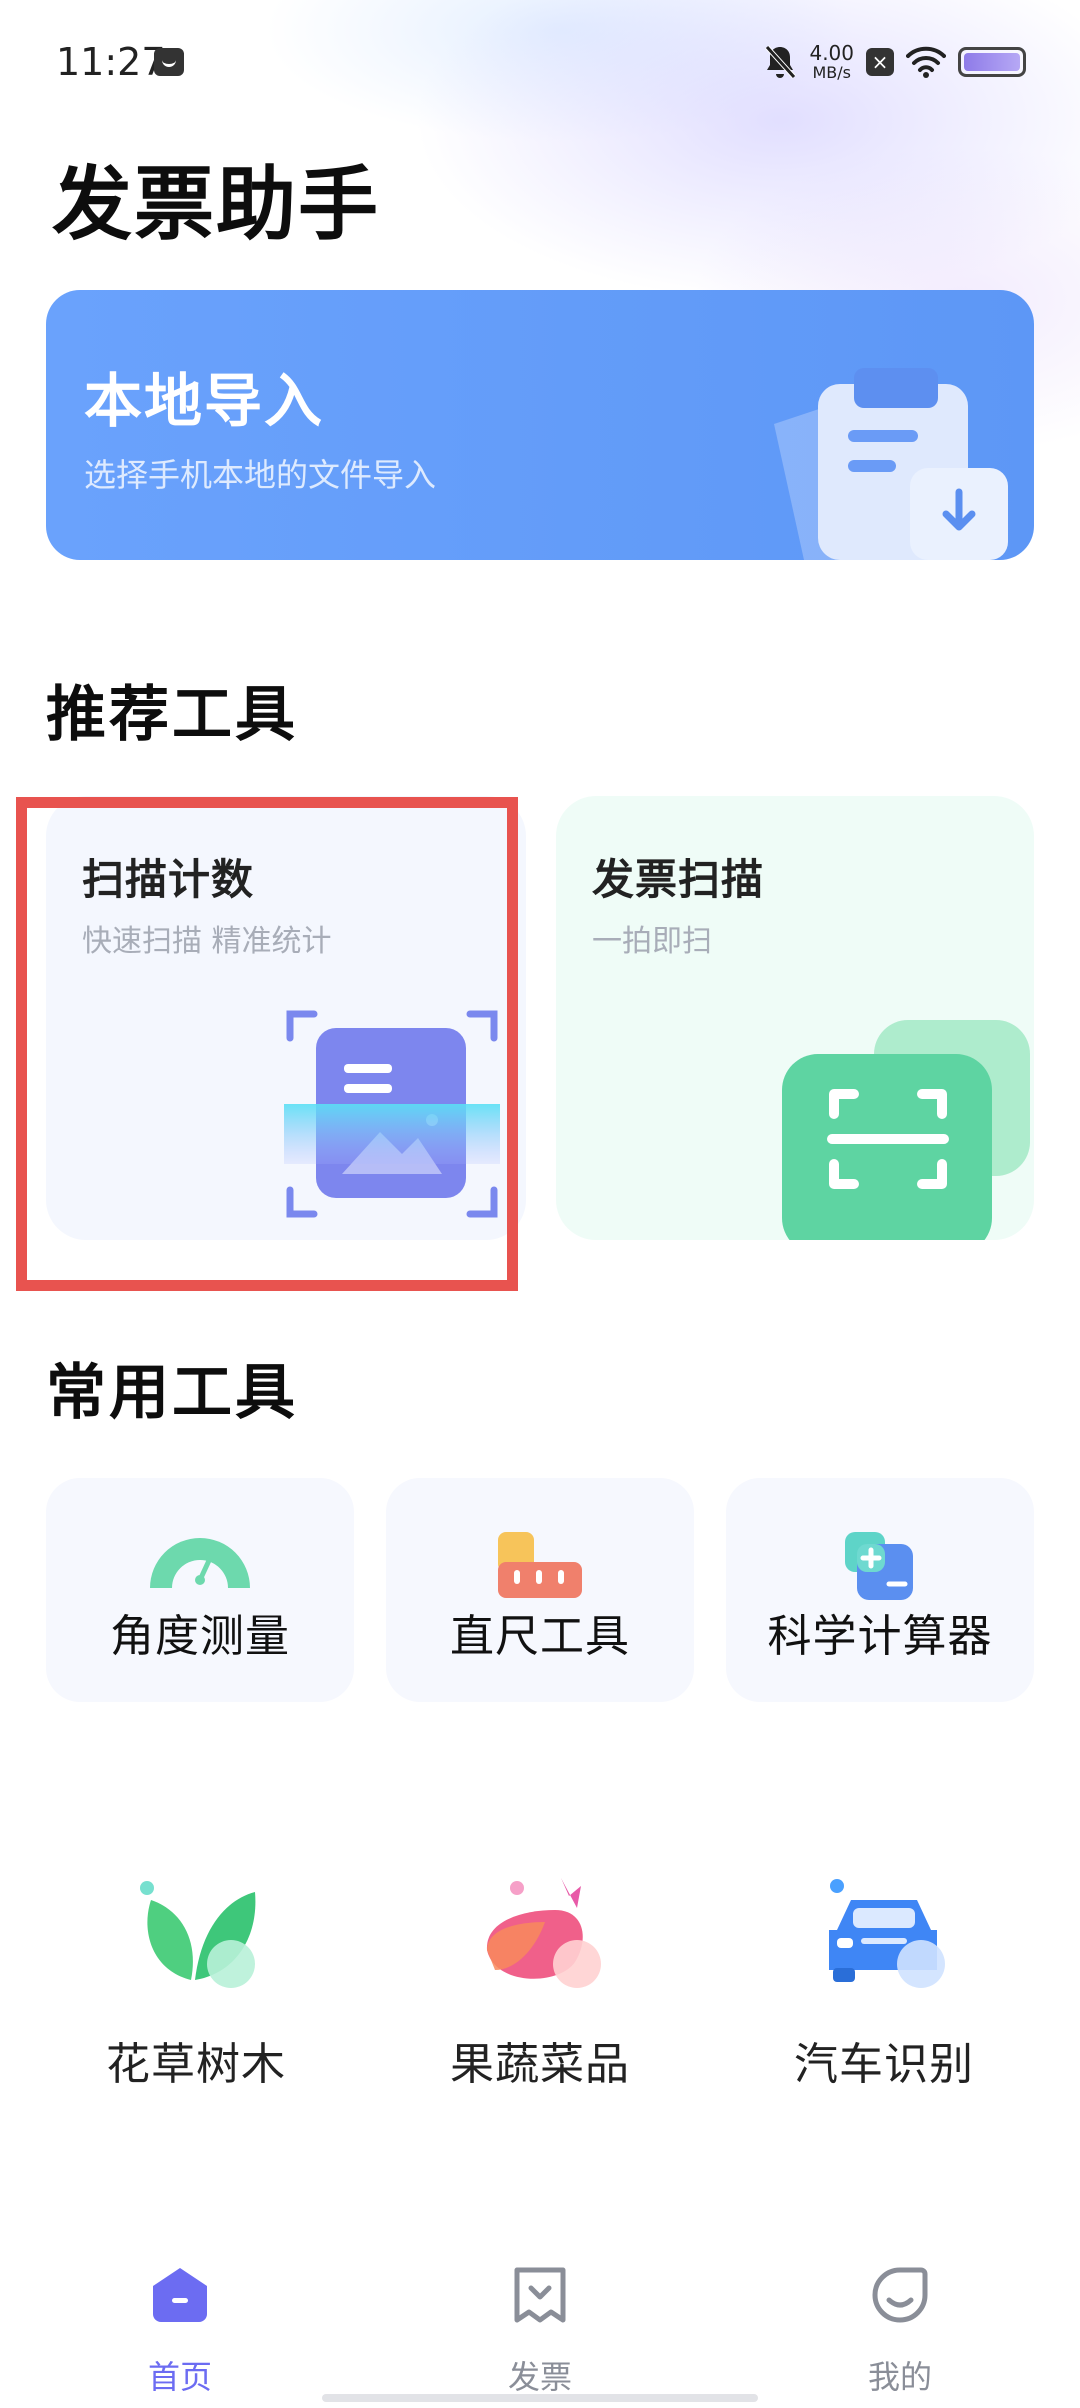 This screenshot has width=1080, height=2408. What do you see at coordinates (880, 1636) in the screenshot?
I see `scientific-calculator-label: 科学计算器` at bounding box center [880, 1636].